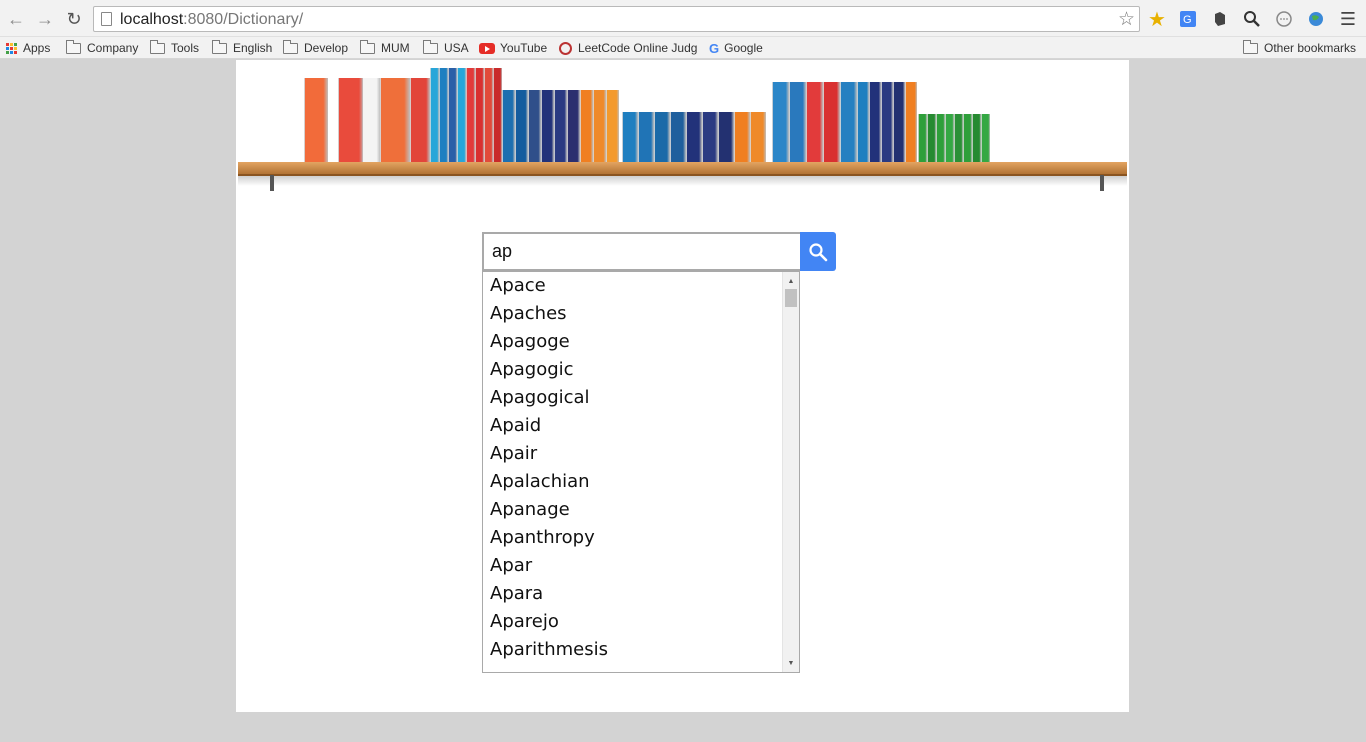 The height and width of the screenshot is (742, 1366). Describe the element at coordinates (791, 281) in the screenshot. I see `scroll-up-icon: ▲` at that location.